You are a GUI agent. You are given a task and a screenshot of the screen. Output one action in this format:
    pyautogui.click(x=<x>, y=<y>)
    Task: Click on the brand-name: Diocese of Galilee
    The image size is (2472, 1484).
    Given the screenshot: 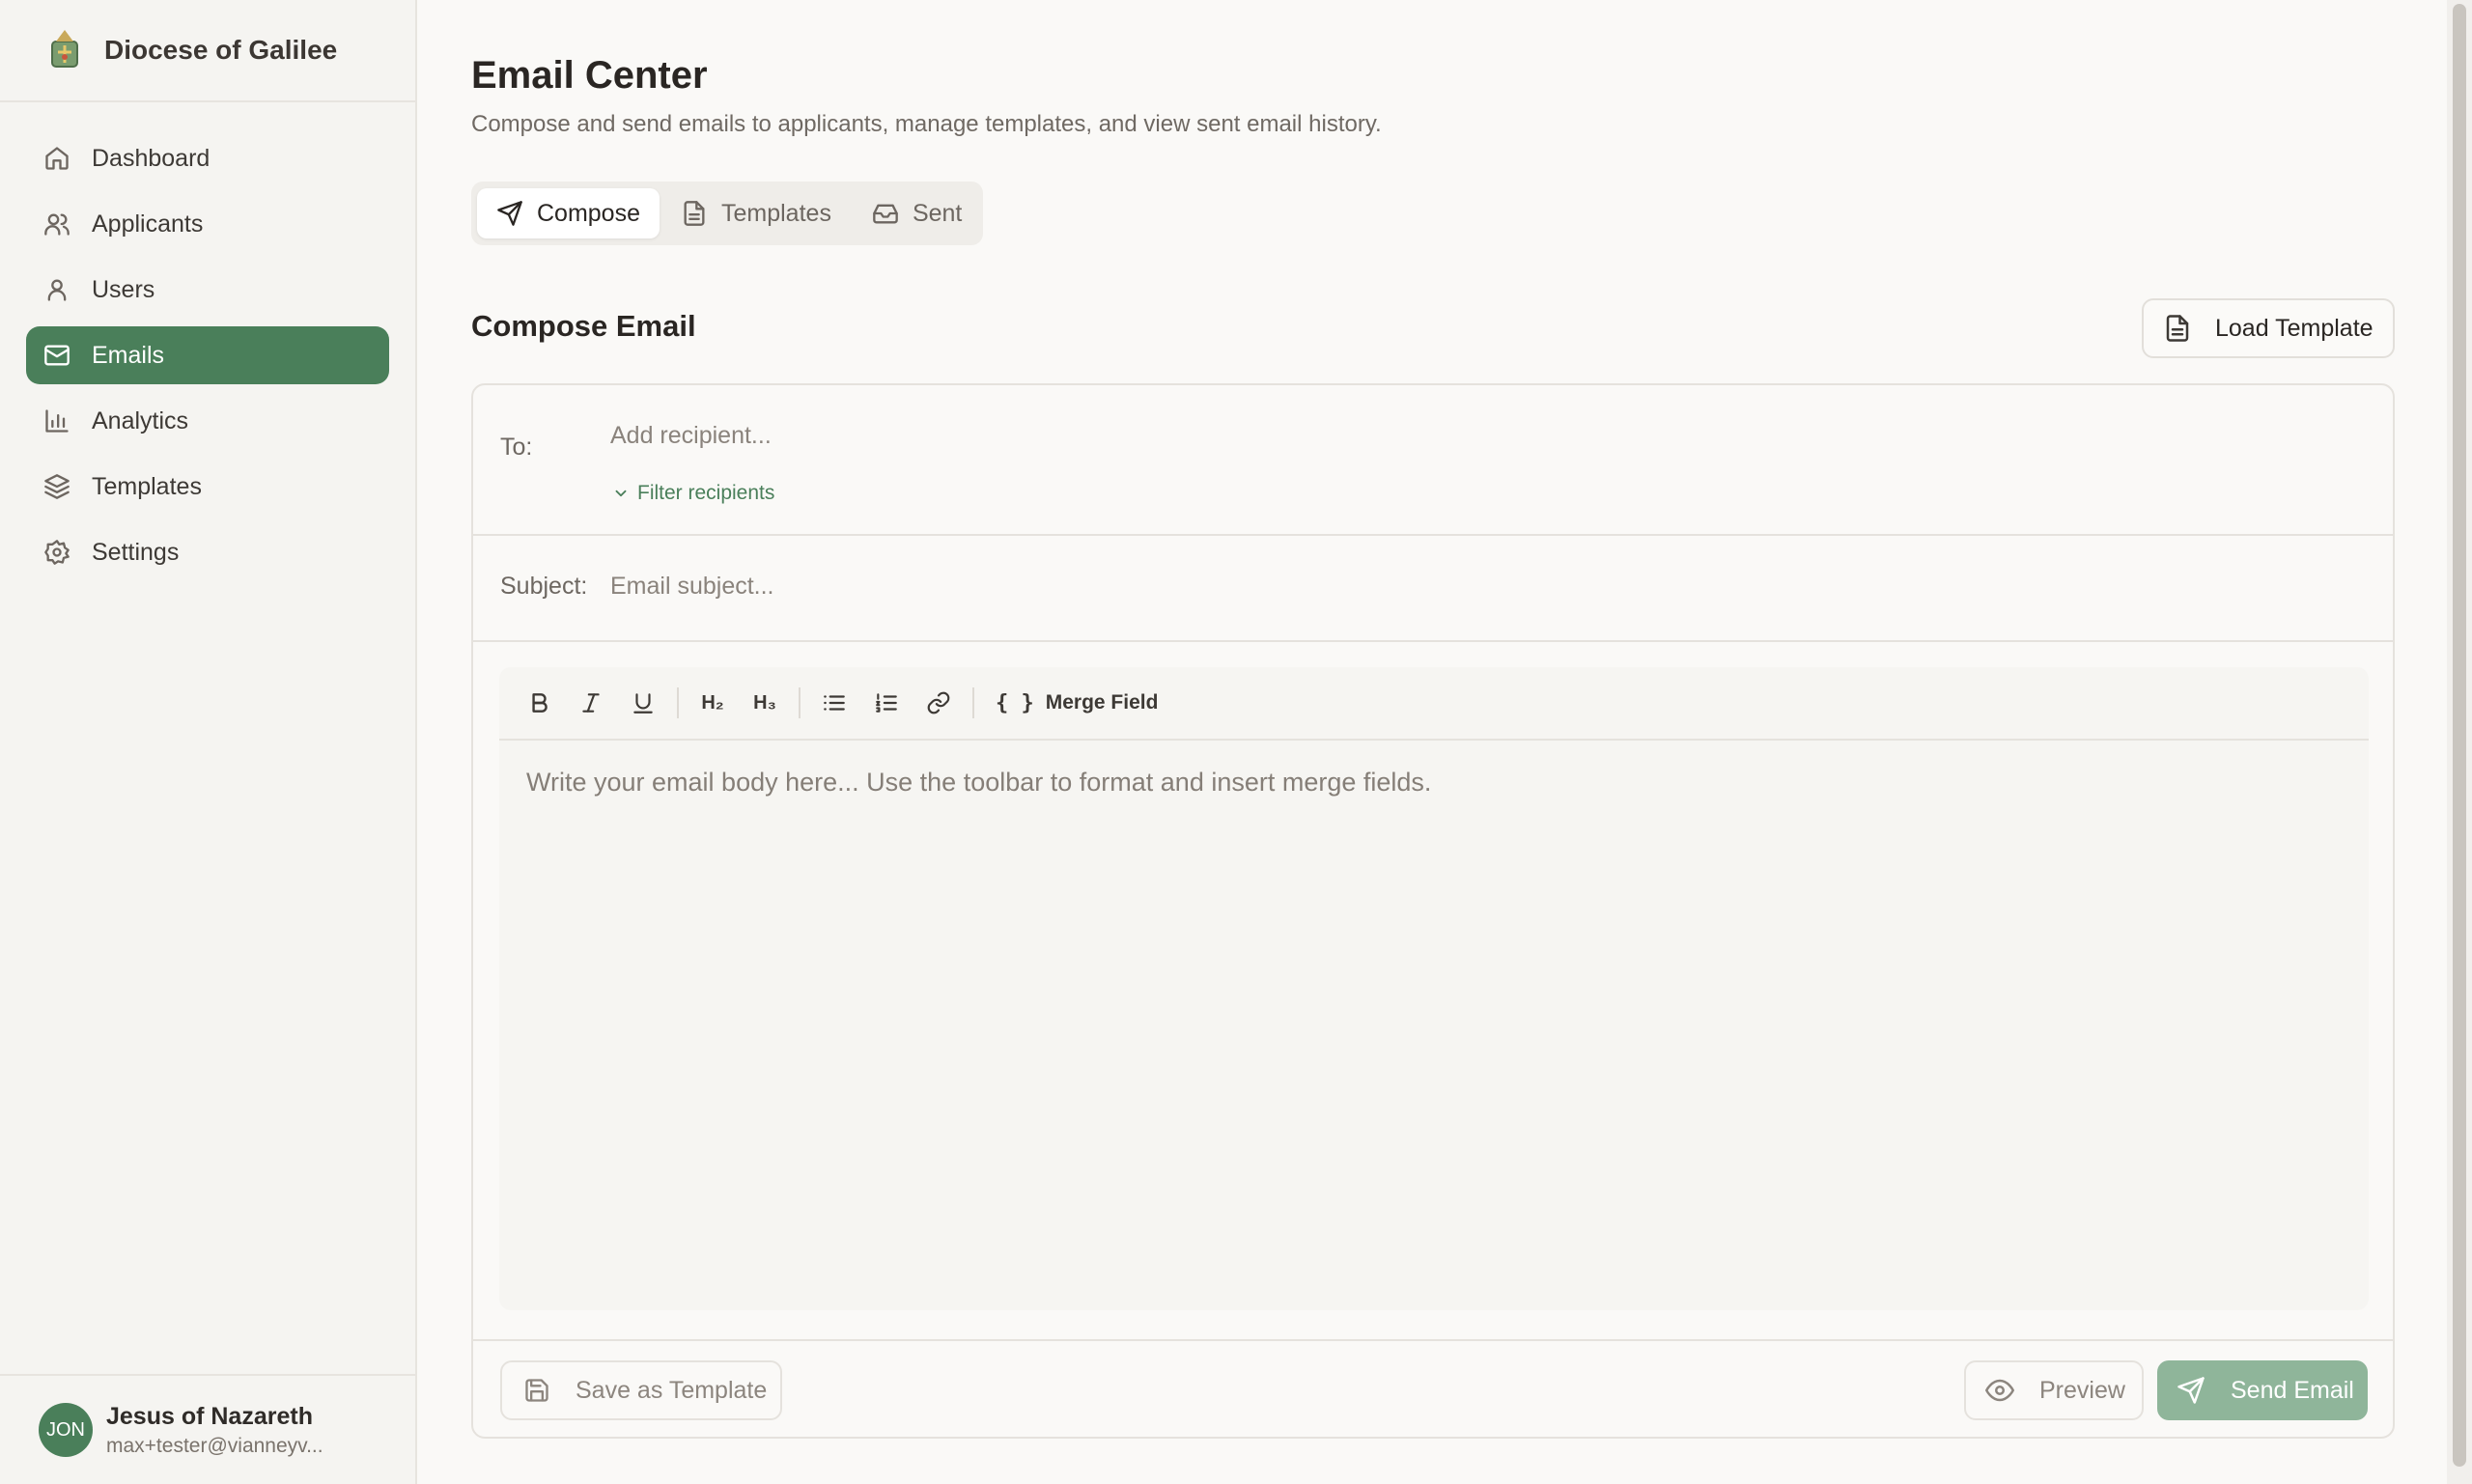 What is the action you would take?
    pyautogui.click(x=221, y=50)
    